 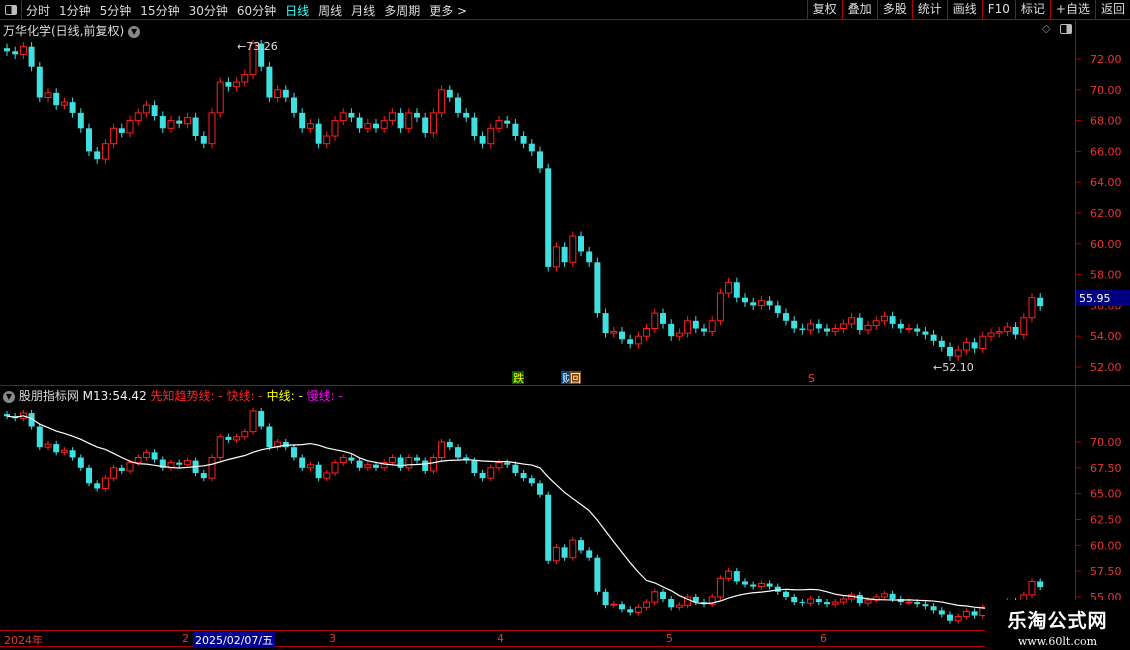 What do you see at coordinates (1106, 90) in the screenshot?
I see `y-tick-label: 70.00` at bounding box center [1106, 90].